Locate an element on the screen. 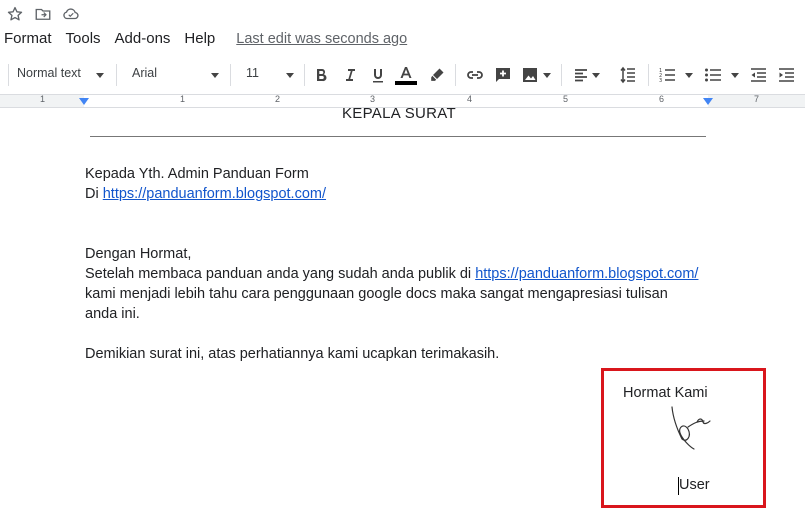 Image resolution: width=805 pixels, height=527 pixels. move-to-folder-icon is located at coordinates (43, 16).